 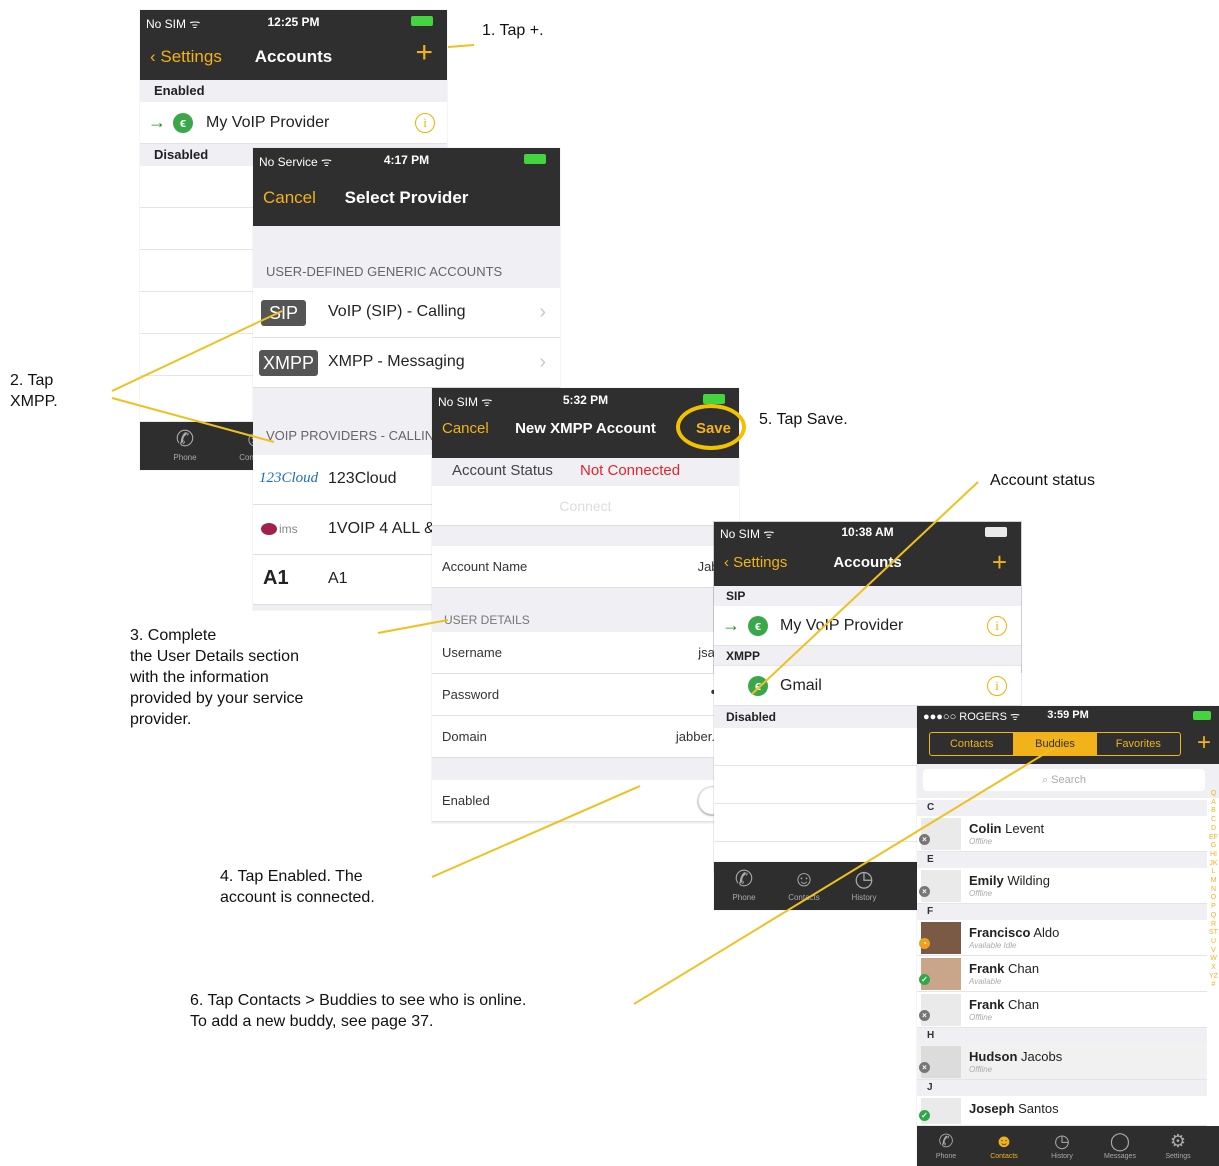 I want to click on field-label: Password, so click(x=471, y=694).